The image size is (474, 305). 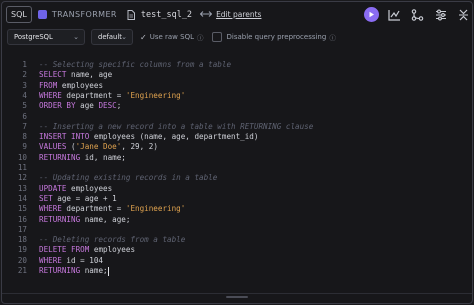 I want to click on edit-parents-link: Edit parents, so click(x=238, y=14).